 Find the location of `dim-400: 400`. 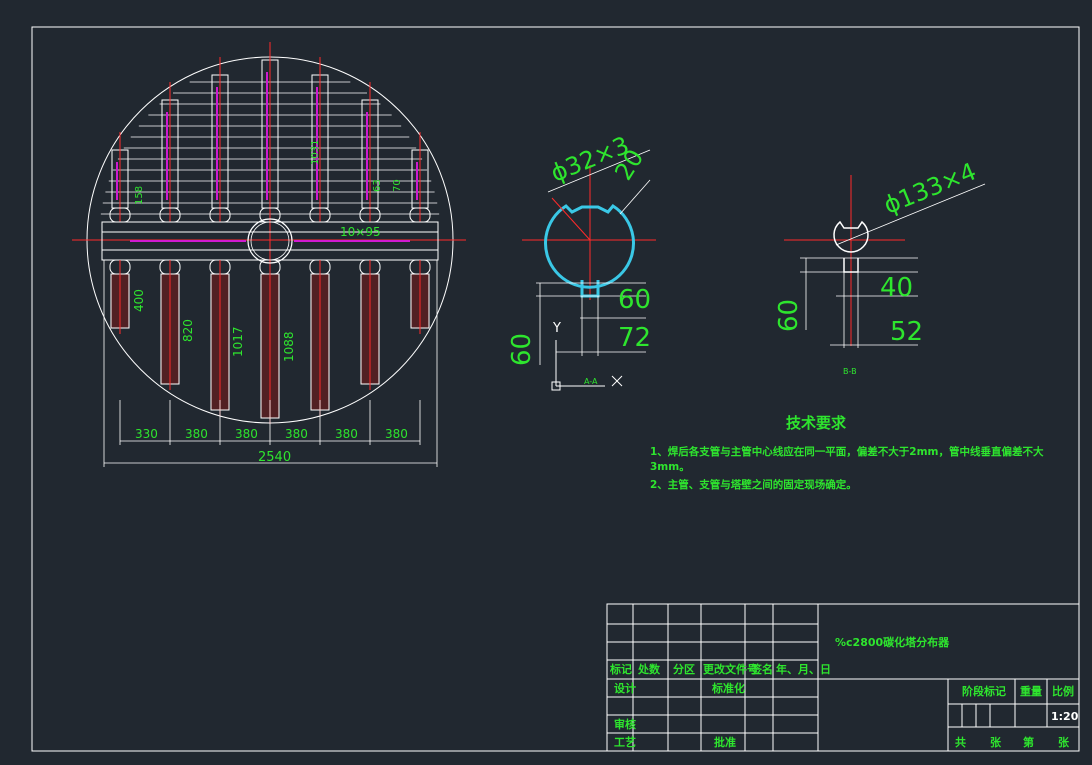

dim-400: 400 is located at coordinates (139, 300).